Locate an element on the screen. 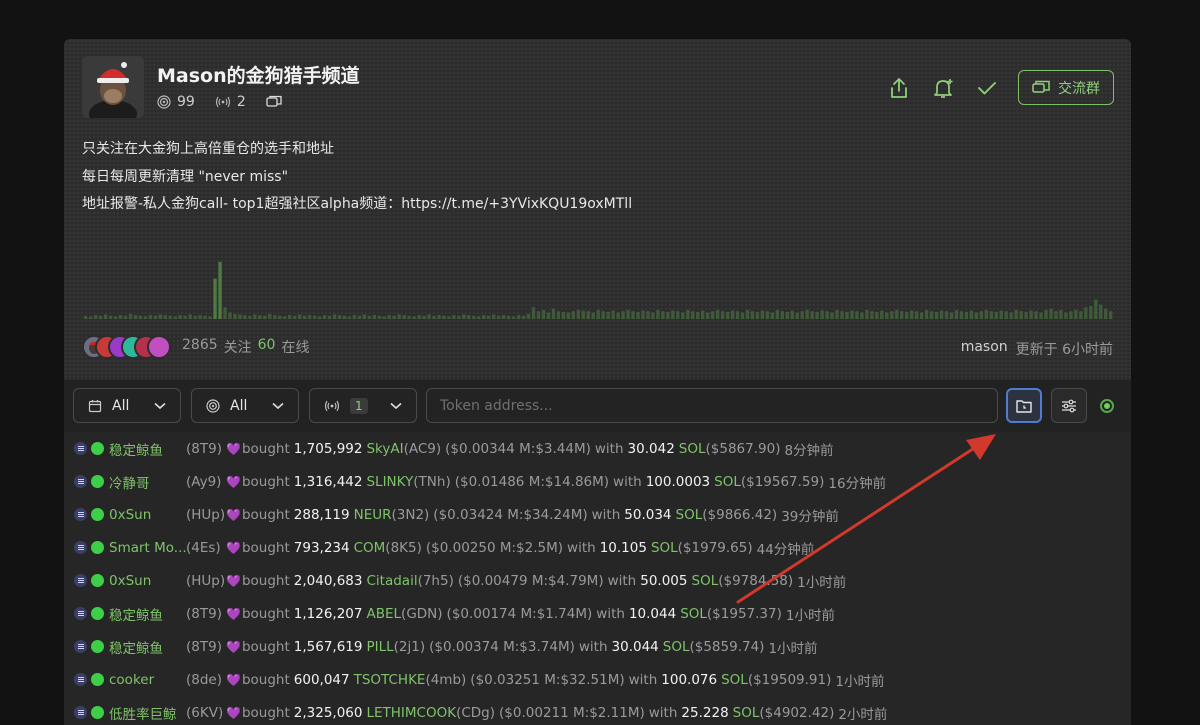 Image resolution: width=1200 pixels, height=725 pixels. channel-avatar is located at coordinates (113, 87).